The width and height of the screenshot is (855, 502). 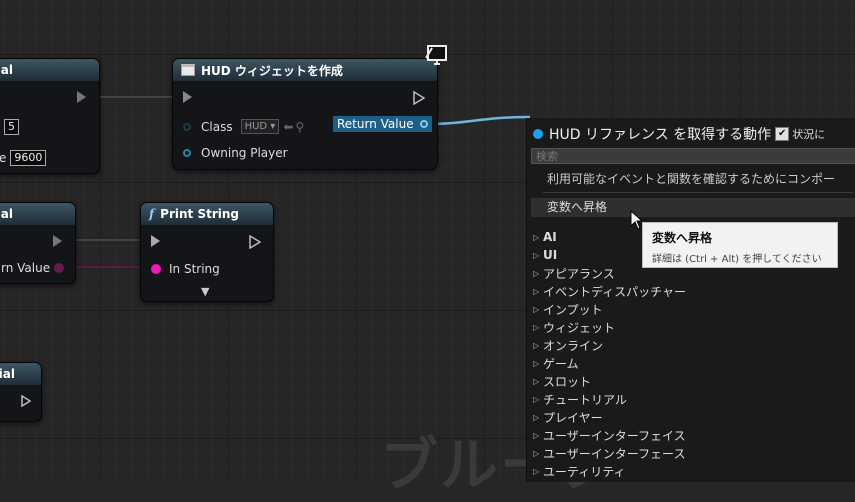 I want to click on class-dropdown: HUD ▾, so click(x=260, y=126).